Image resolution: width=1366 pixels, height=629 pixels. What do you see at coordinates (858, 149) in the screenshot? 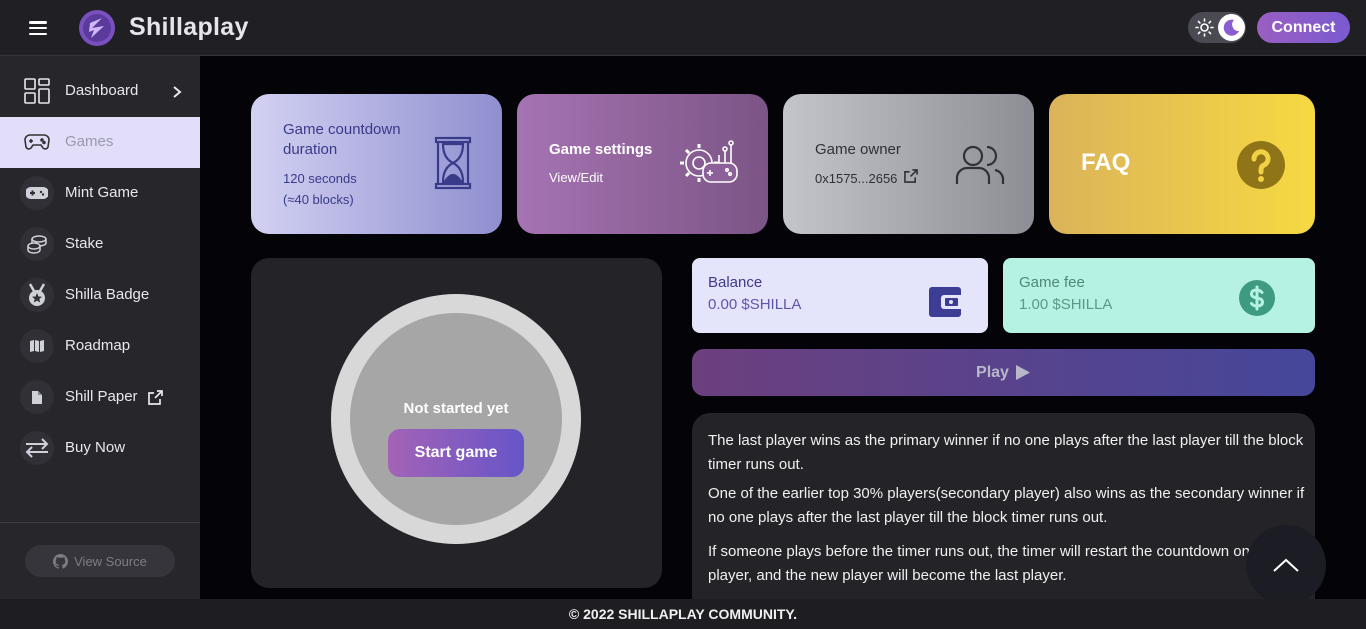
I see `owner-title: Game owner` at bounding box center [858, 149].